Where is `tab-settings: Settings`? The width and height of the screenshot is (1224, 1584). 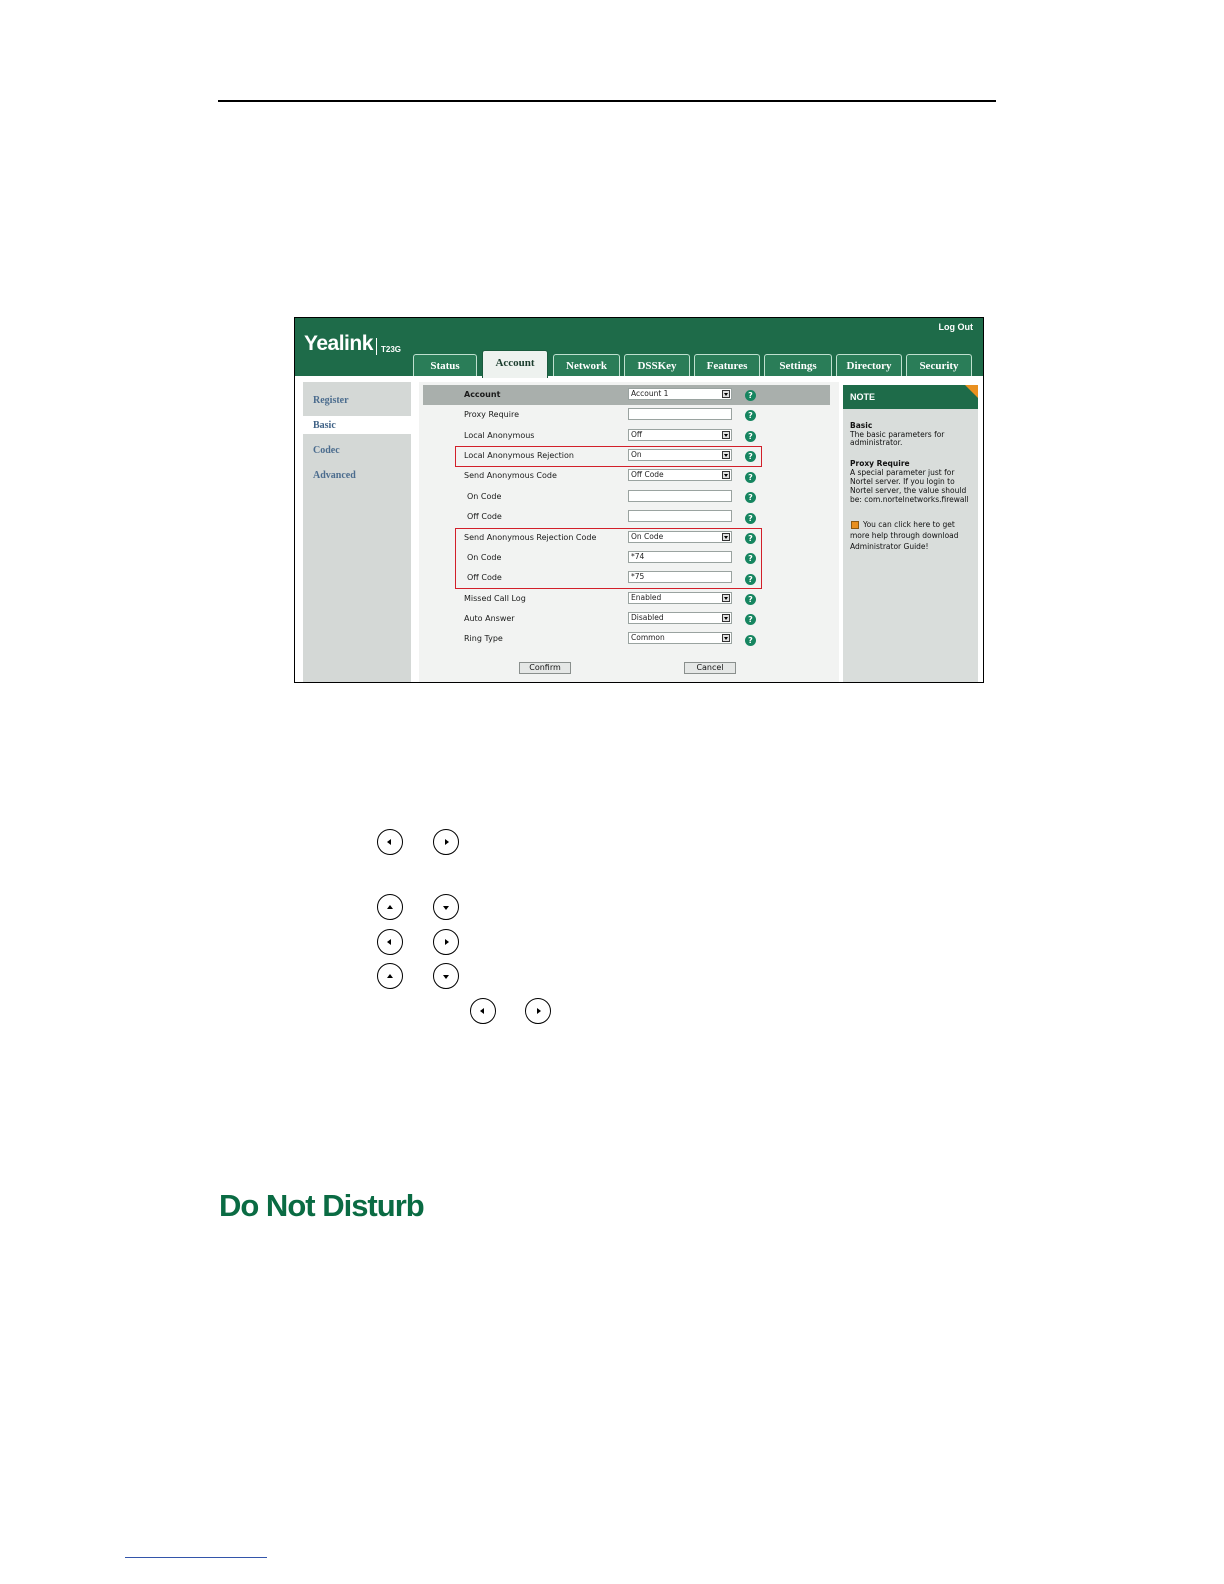 tab-settings: Settings is located at coordinates (798, 365).